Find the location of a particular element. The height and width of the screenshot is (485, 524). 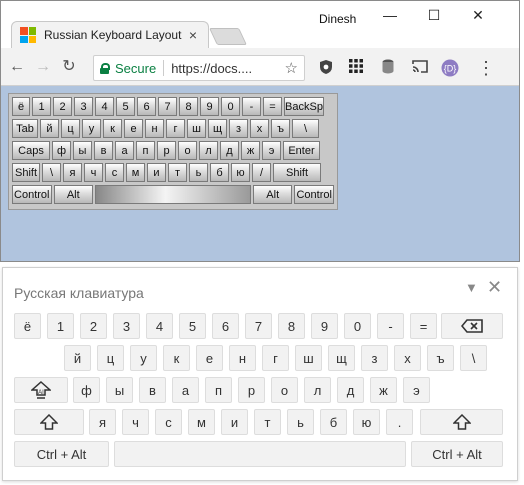

key-row3-2: в is located at coordinates (152, 390).